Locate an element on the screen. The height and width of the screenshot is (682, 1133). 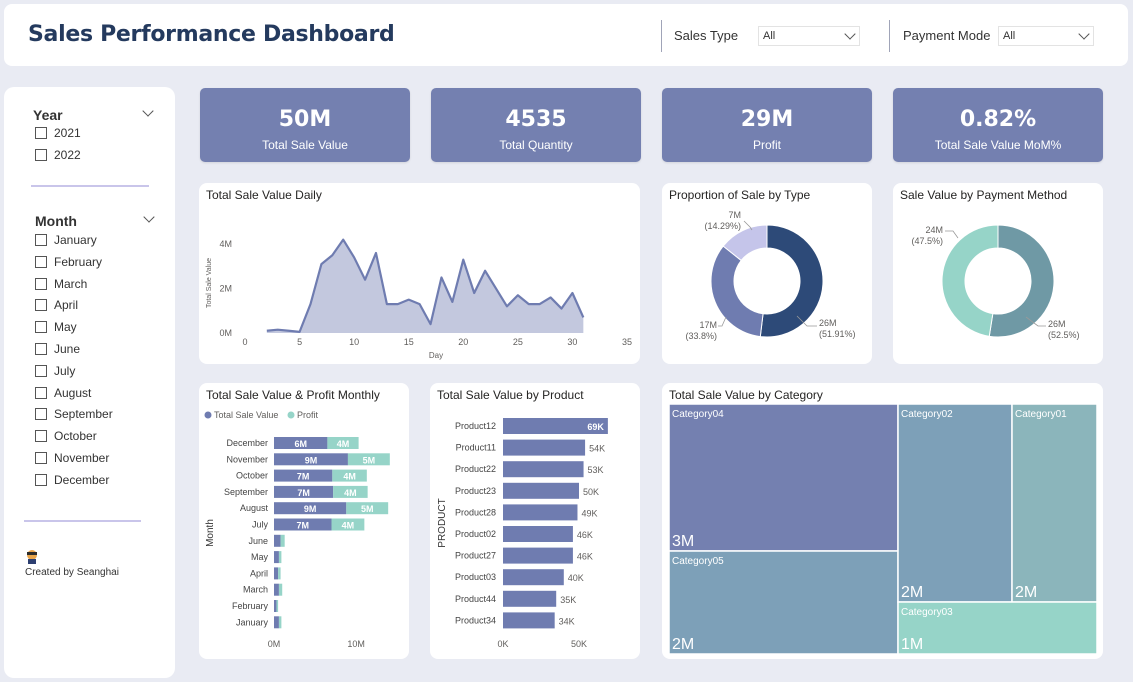
month-option-july: July is located at coordinates (55, 371).